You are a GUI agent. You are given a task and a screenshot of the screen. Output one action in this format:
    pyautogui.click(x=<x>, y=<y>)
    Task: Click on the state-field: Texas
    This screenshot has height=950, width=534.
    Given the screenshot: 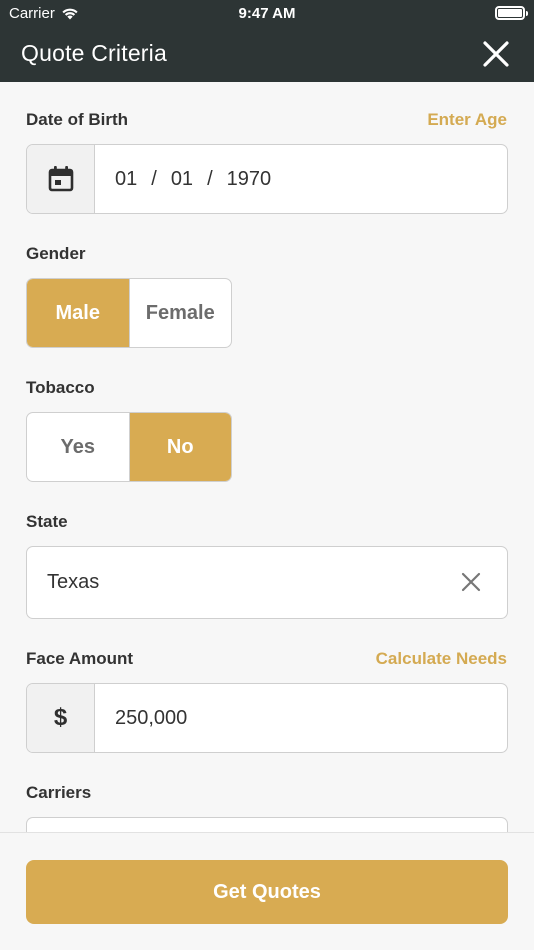 What is the action you would take?
    pyautogui.click(x=267, y=582)
    